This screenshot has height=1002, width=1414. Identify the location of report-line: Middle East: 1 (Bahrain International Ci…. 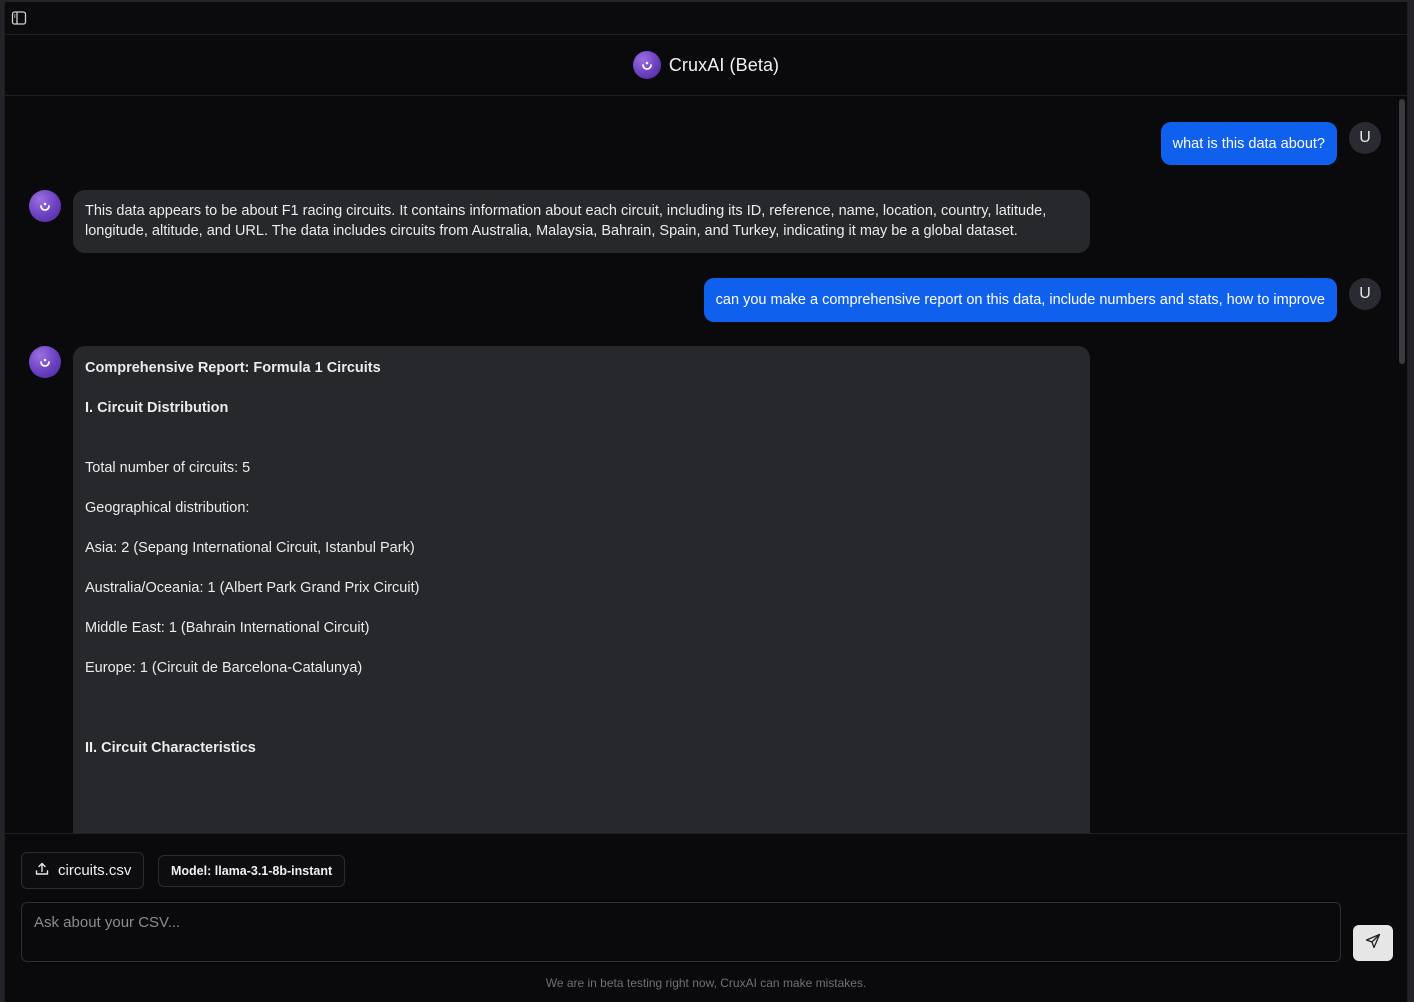
(227, 628).